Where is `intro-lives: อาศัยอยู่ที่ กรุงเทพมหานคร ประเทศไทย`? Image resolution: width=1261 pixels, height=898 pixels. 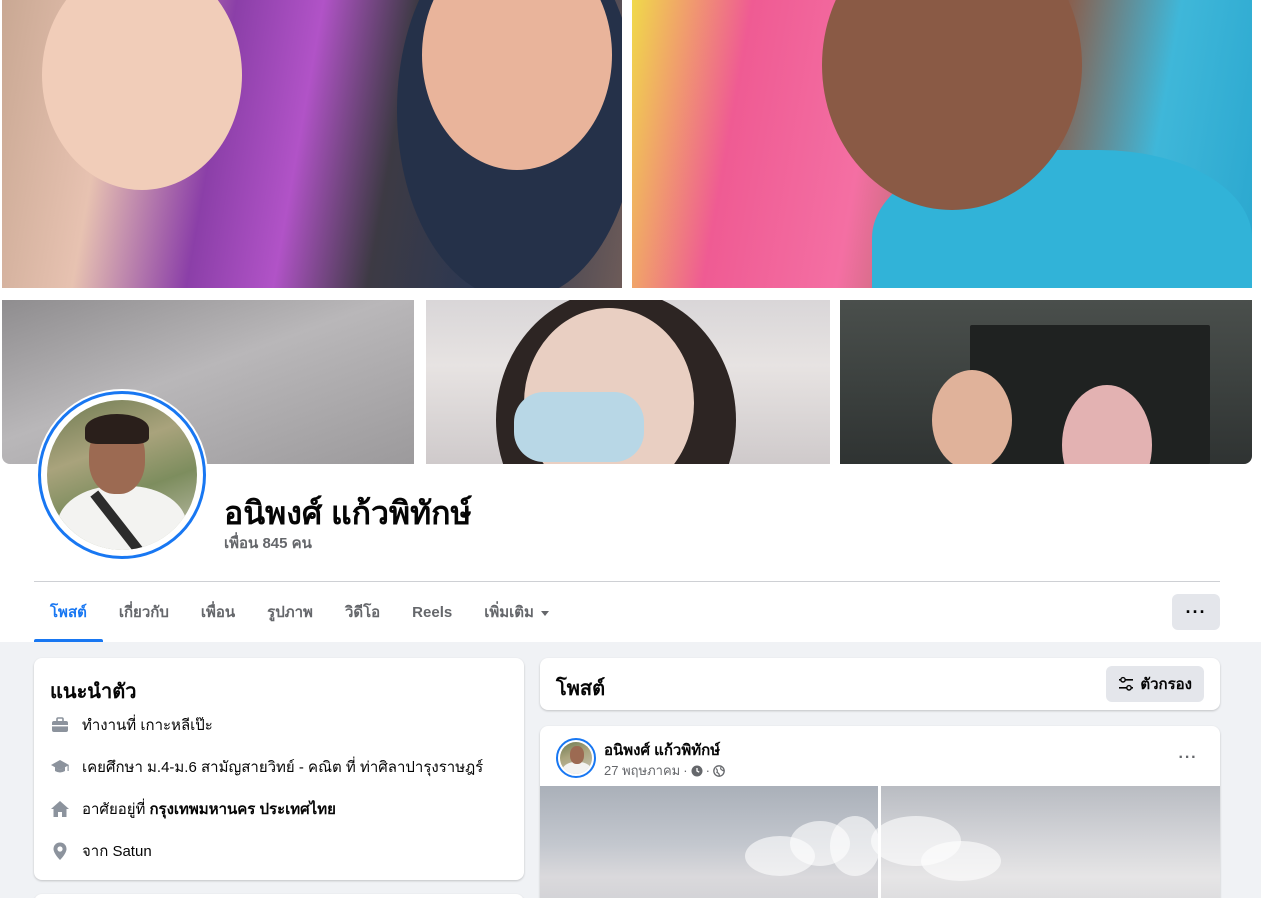 intro-lives: อาศัยอยู่ที่ กรุงเทพมหานคร ประเทศไทย is located at coordinates (193, 809).